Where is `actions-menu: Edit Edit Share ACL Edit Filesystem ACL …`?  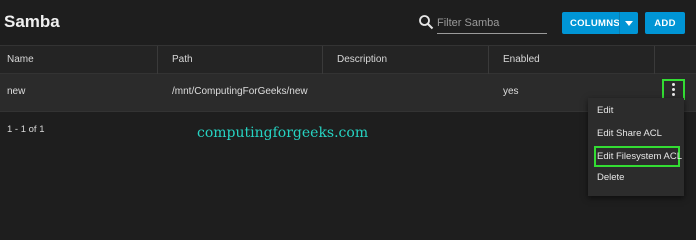
actions-menu: Edit Edit Share ACL Edit Filesystem ACL … is located at coordinates (636, 147).